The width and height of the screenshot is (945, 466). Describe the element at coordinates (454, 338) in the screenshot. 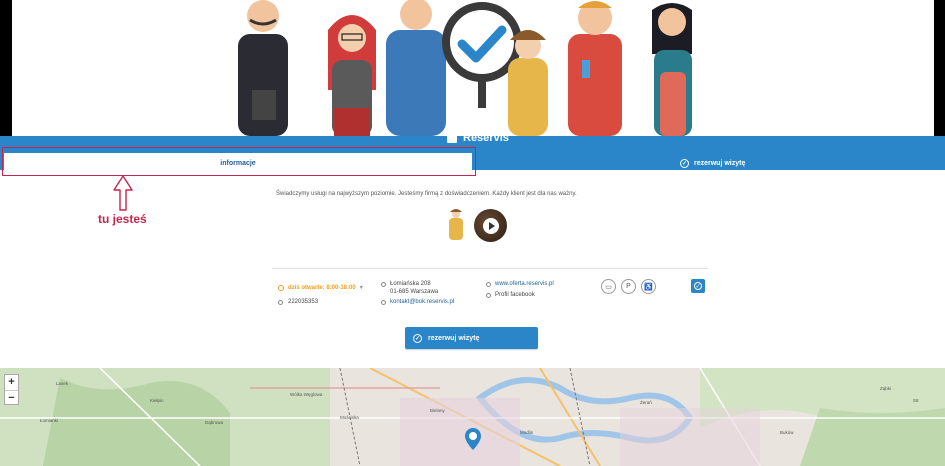

I see `book-visit-label: rezerwuj wizytę` at that location.